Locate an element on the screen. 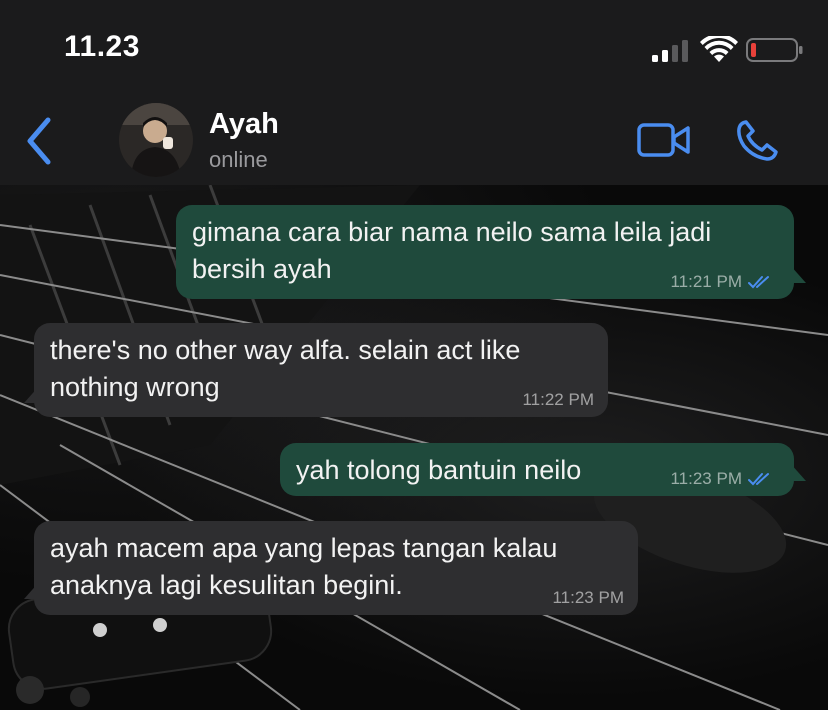 This screenshot has height=710, width=828. video-call-button is located at coordinates (664, 140).